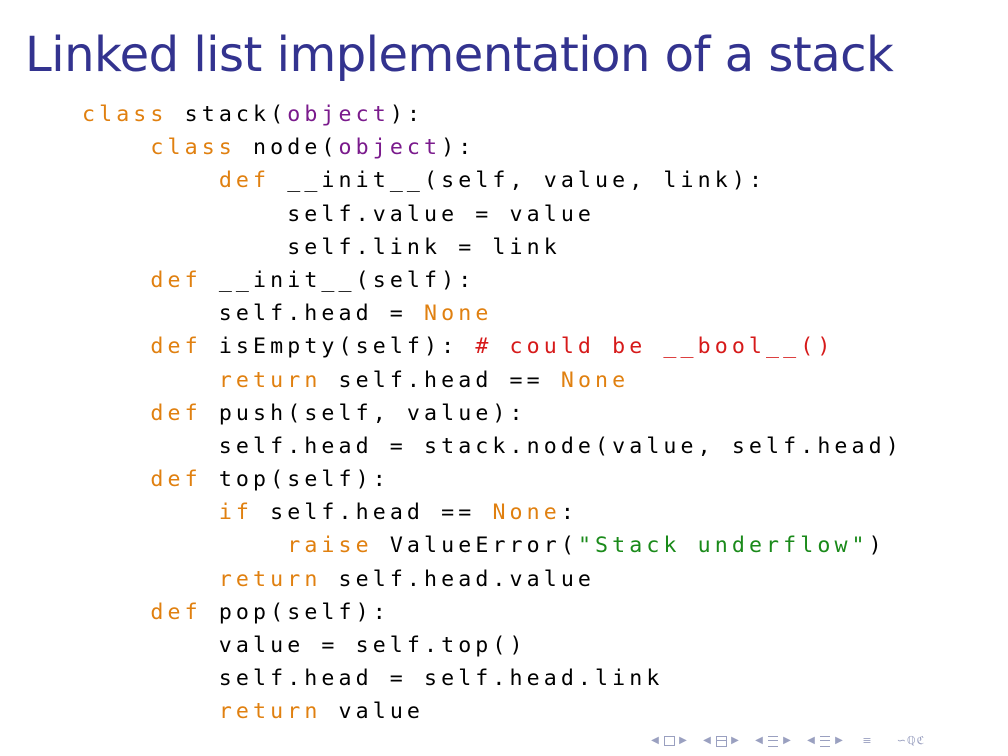  Describe the element at coordinates (339, 214) in the screenshot. I see `code-text: self.value = value` at that location.